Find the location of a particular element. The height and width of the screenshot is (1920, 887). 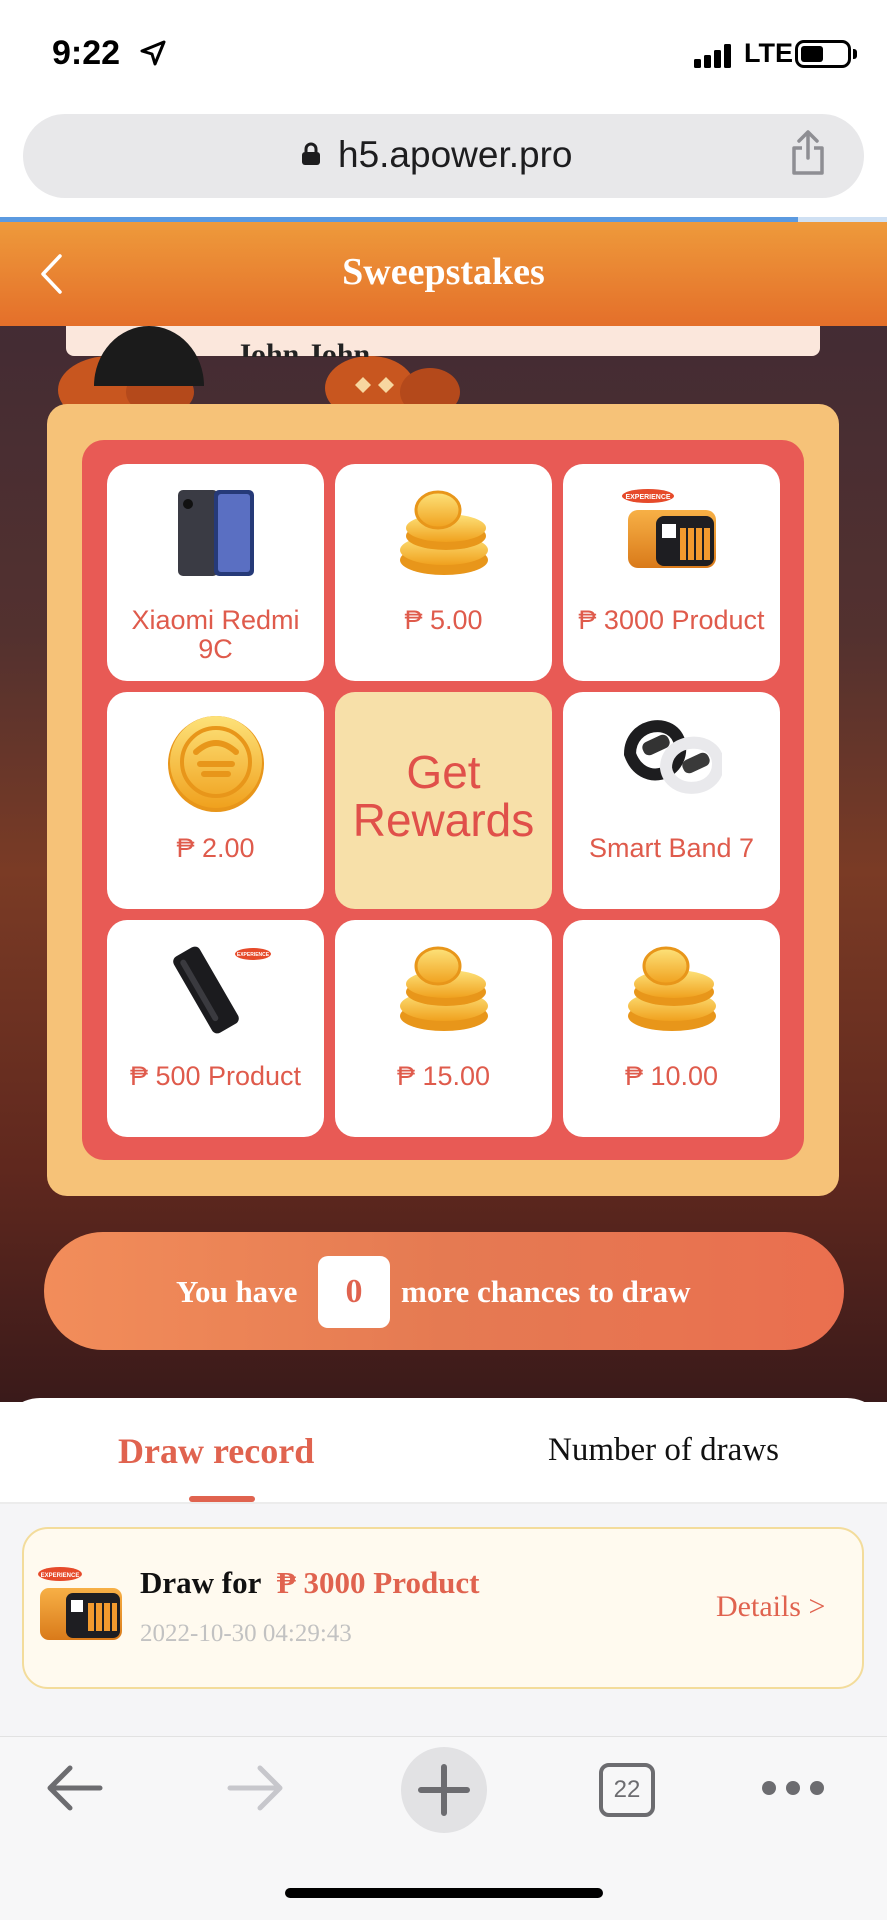

prize-label: ₱ 500 Product is located at coordinates (215, 1076).